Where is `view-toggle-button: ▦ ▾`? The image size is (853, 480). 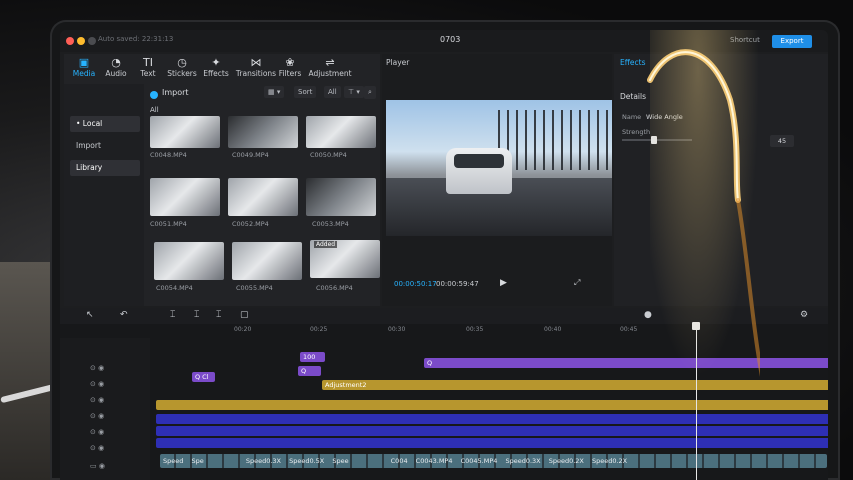
view-toggle-button: ▦ ▾ is located at coordinates (274, 92).